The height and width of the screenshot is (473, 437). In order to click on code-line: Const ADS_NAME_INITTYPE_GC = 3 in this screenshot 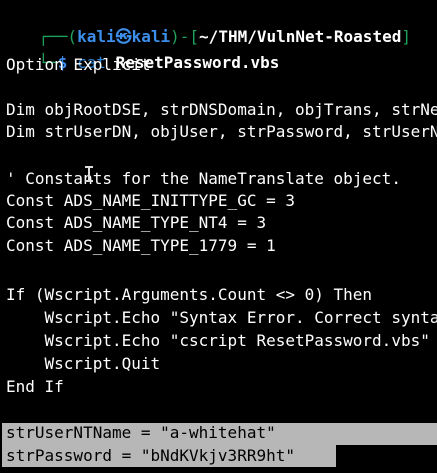, I will do `click(150, 200)`.